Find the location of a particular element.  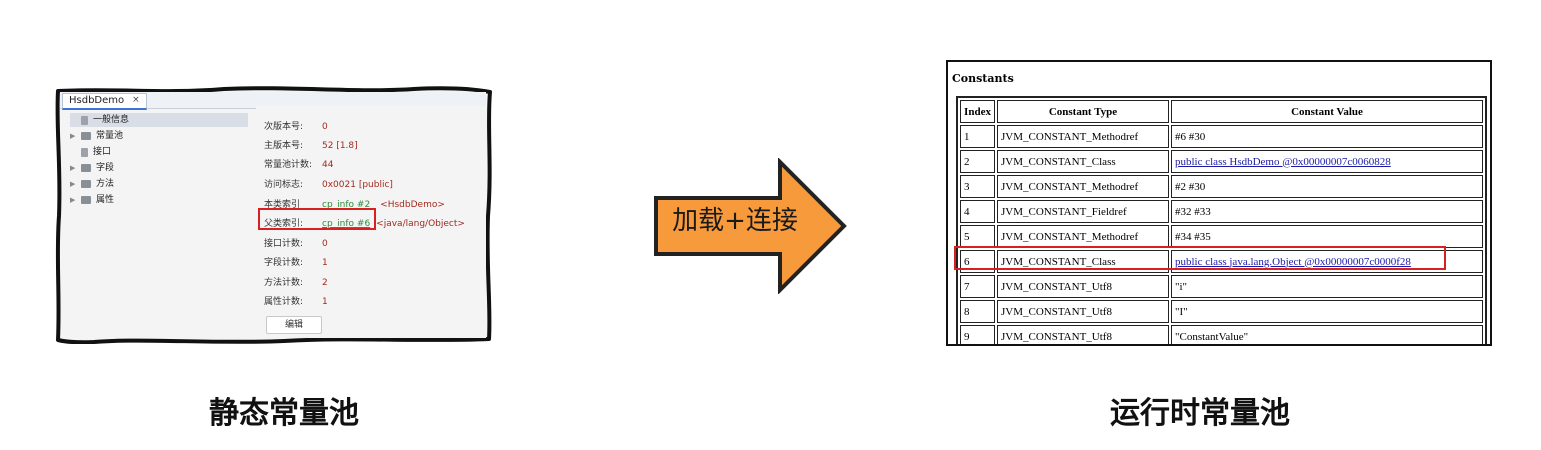

tree-item-label: 常量池 is located at coordinates (110, 136).